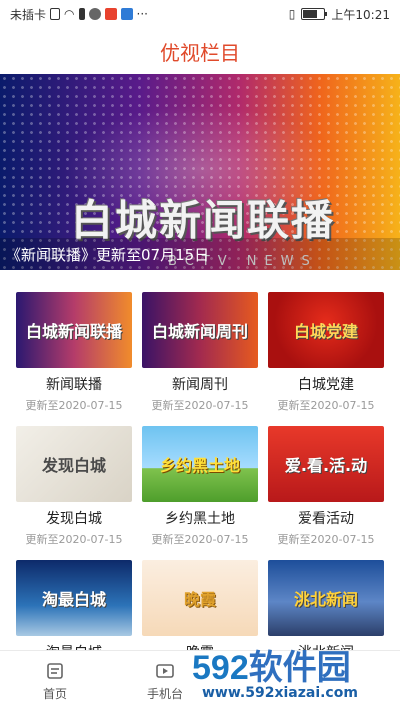  Describe the element at coordinates (55, 14) in the screenshot. I see `sim-icon` at that location.